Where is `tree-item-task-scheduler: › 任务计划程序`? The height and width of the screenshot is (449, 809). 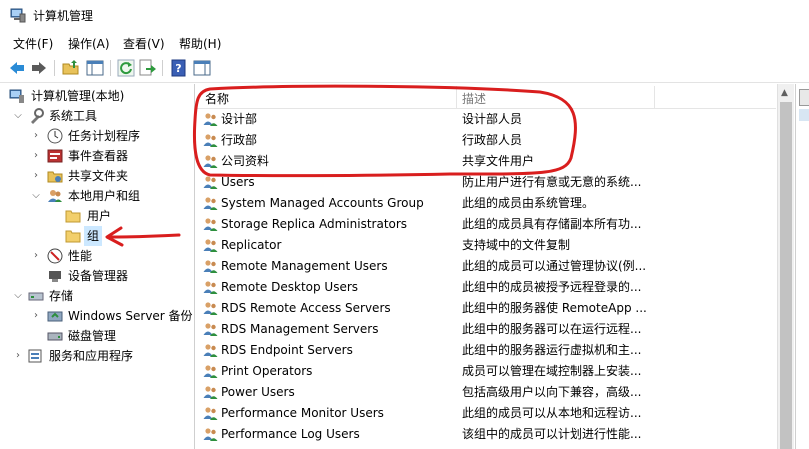 tree-item-task-scheduler: › 任务计划程序 is located at coordinates (97, 136).